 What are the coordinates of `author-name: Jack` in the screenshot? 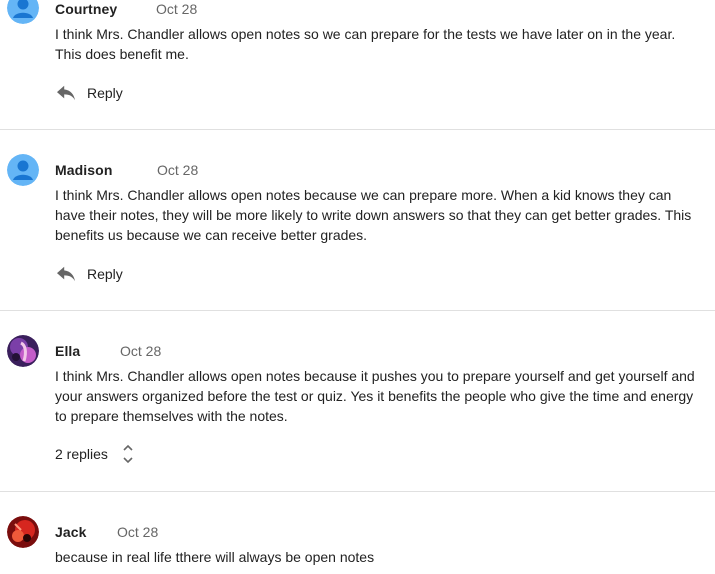 It's located at (71, 532).